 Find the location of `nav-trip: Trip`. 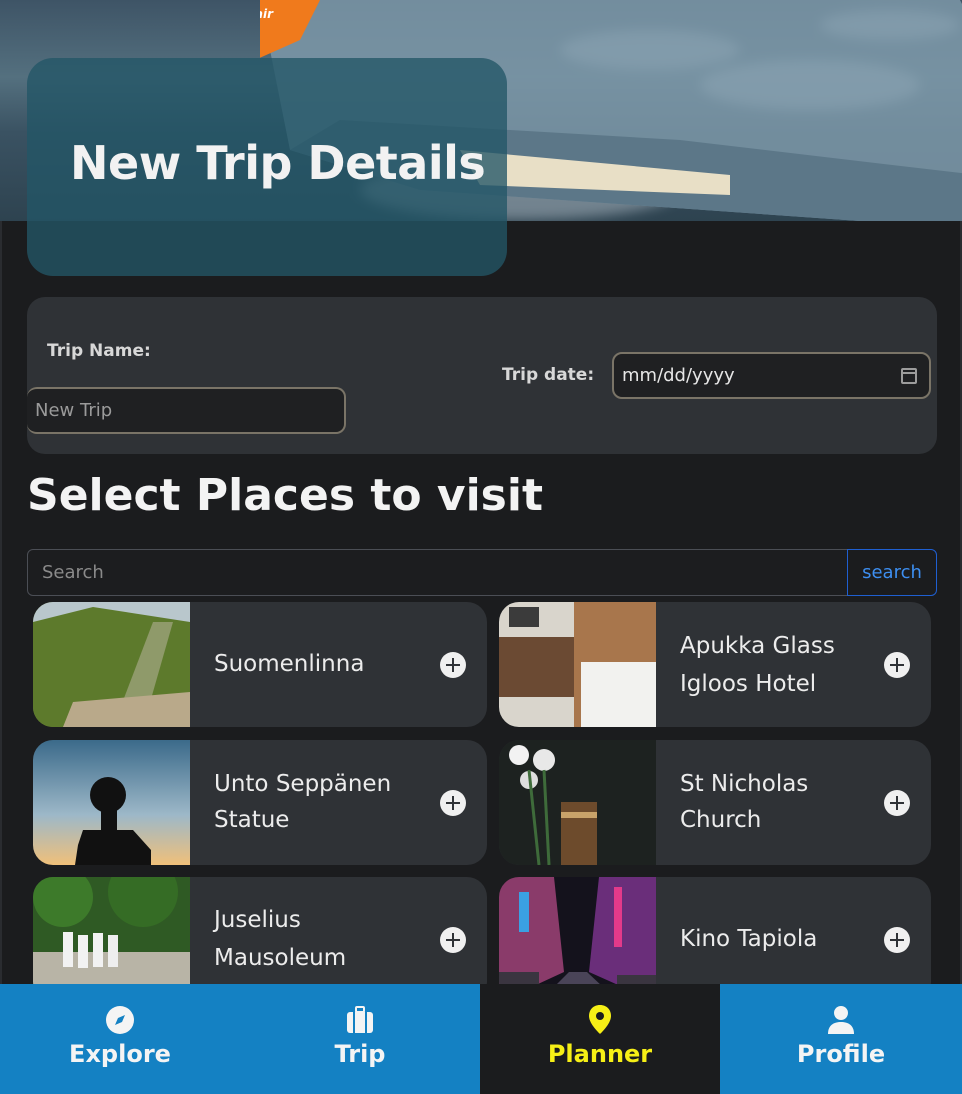

nav-trip: Trip is located at coordinates (360, 1039).